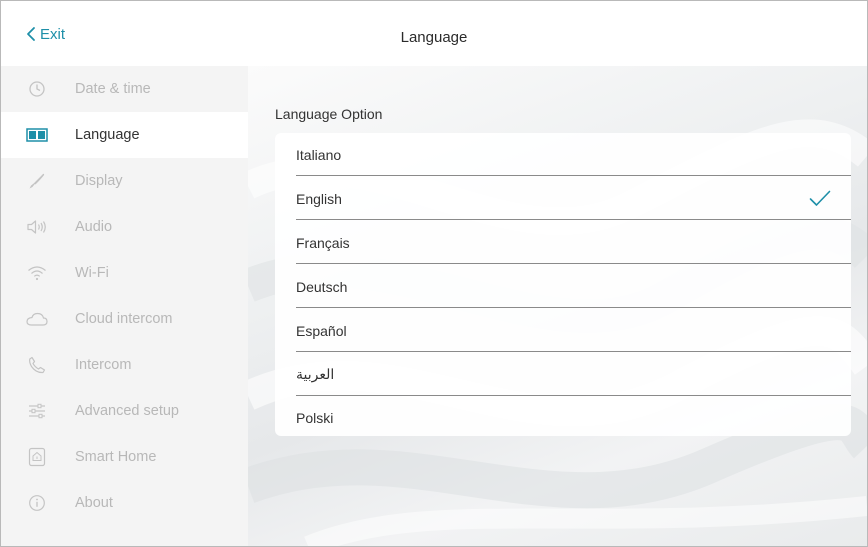 The image size is (868, 547). I want to click on sidebar-item-label: Intercom, so click(103, 365).